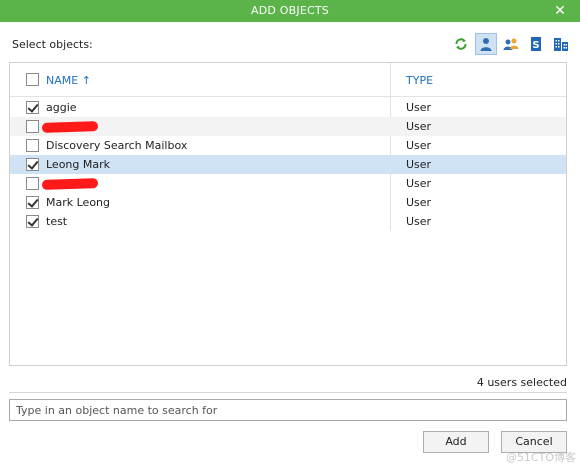  I want to click on table-row: Leong Mark User, so click(288, 164).